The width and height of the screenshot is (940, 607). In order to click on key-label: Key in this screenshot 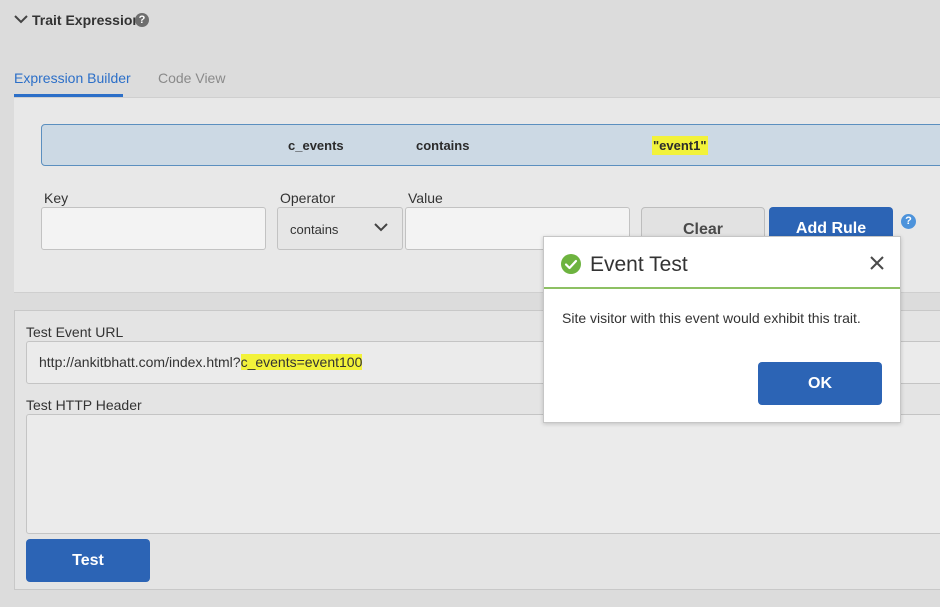, I will do `click(56, 198)`.